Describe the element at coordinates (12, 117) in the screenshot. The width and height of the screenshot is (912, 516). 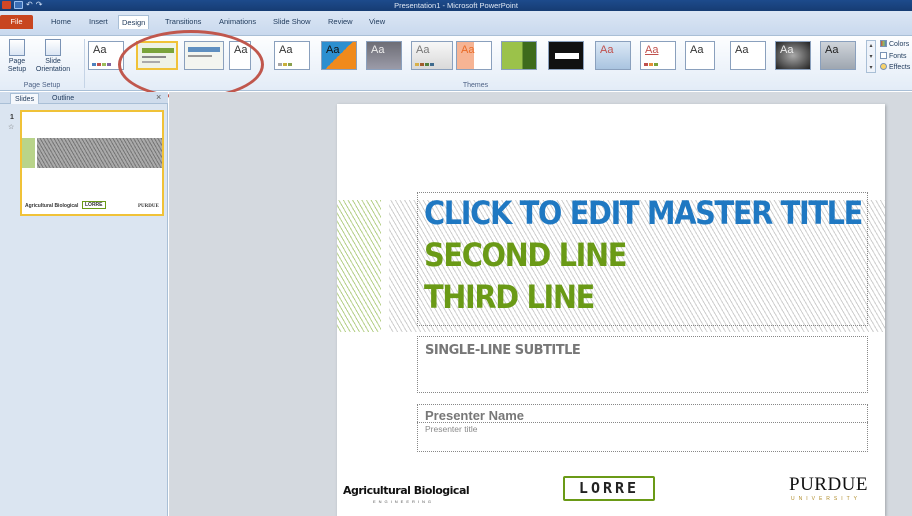
I see `slide-number: 1` at that location.